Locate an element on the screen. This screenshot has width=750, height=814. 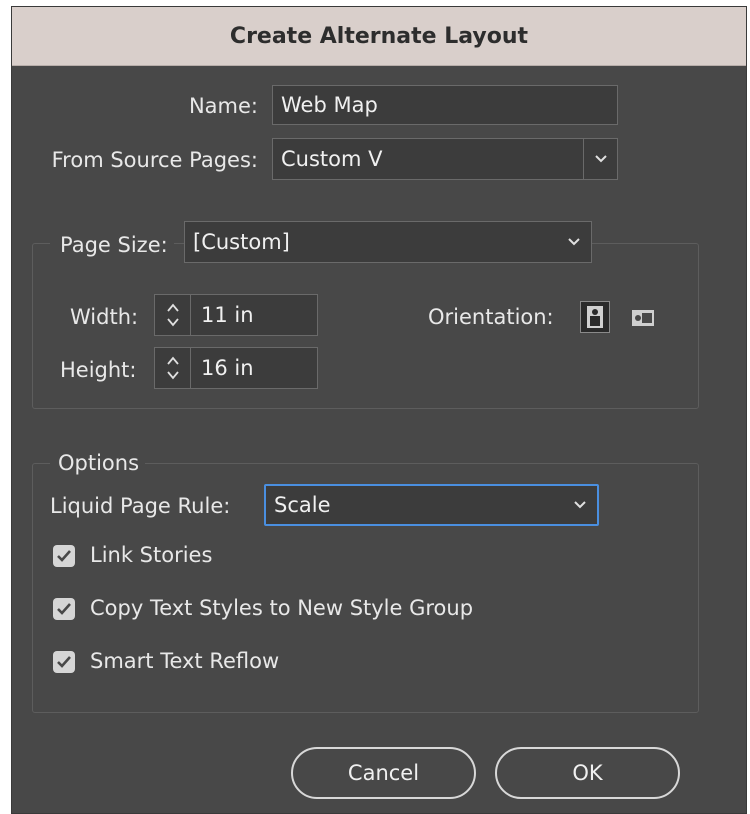
liquid-page-rule-dropdown-button is located at coordinates (580, 505).